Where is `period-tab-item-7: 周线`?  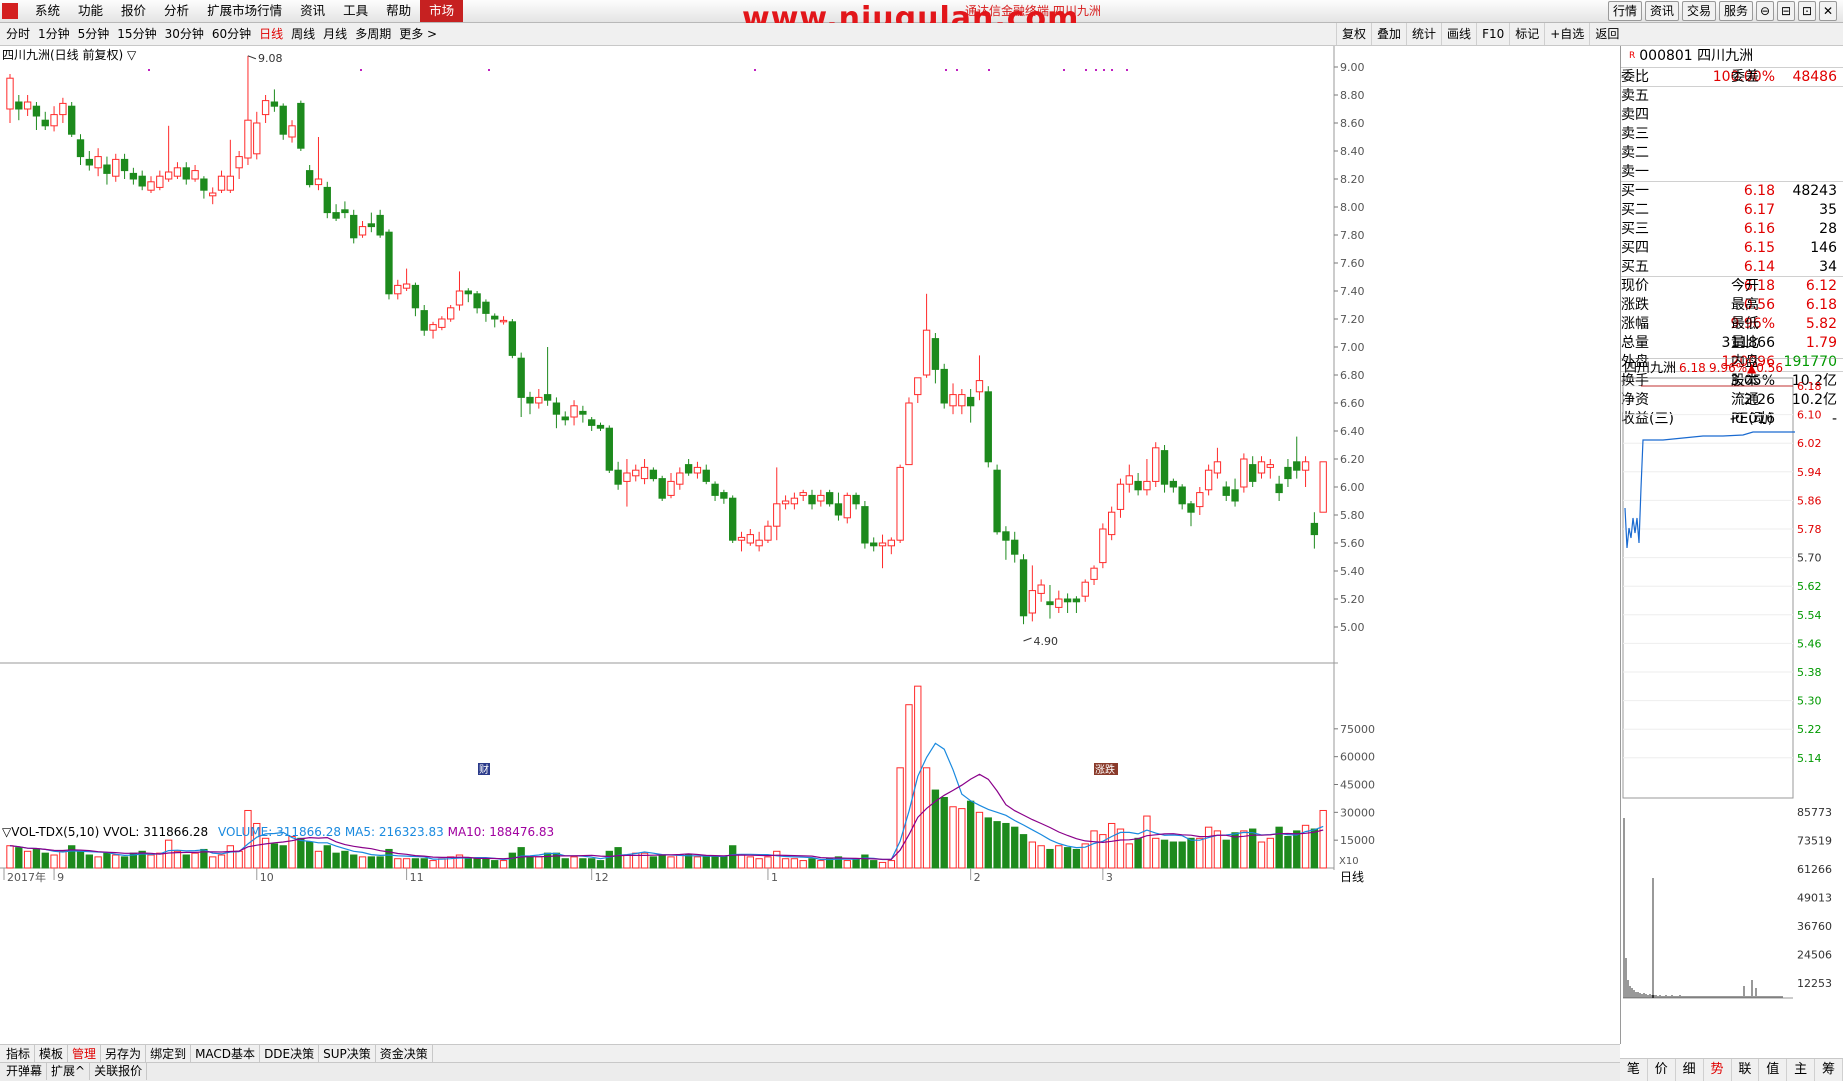 period-tab-item-7: 周线 is located at coordinates (303, 34).